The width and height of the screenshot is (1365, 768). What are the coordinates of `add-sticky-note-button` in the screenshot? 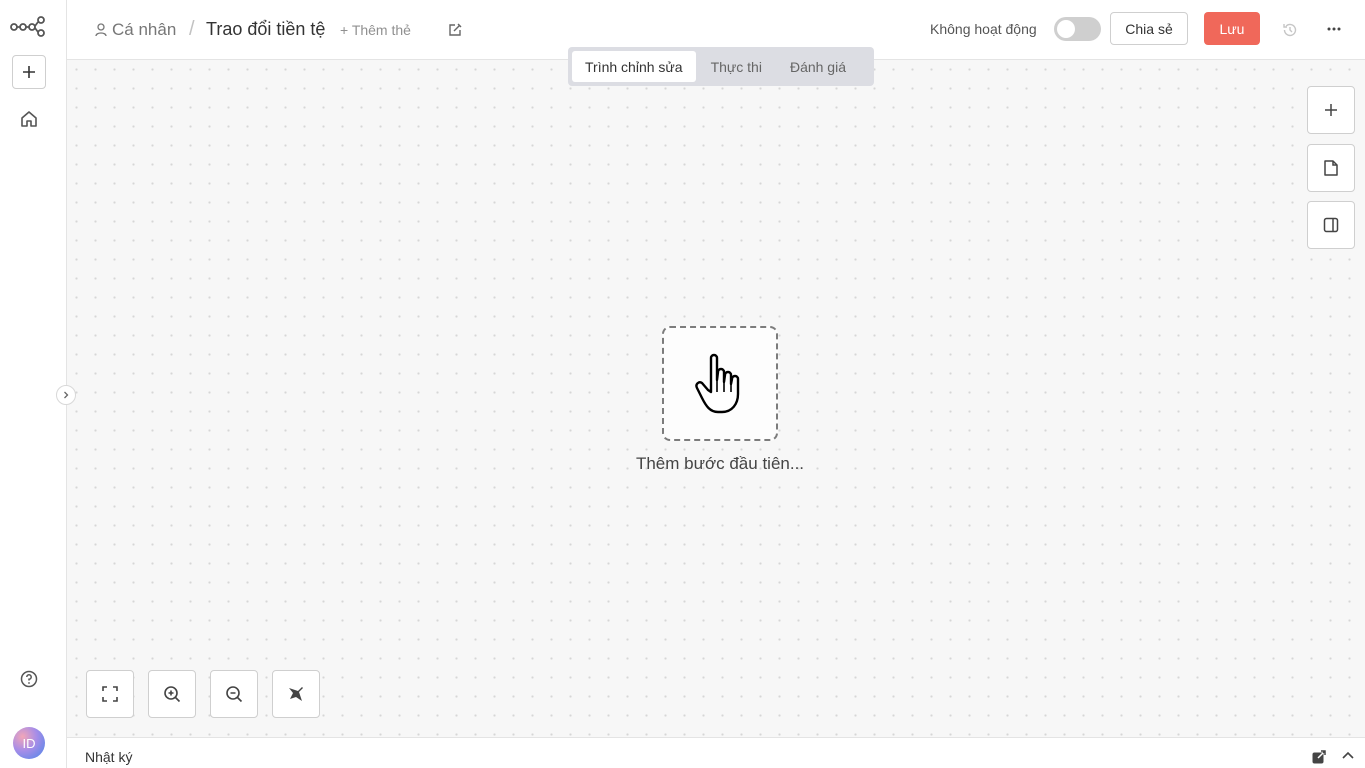 It's located at (1331, 168).